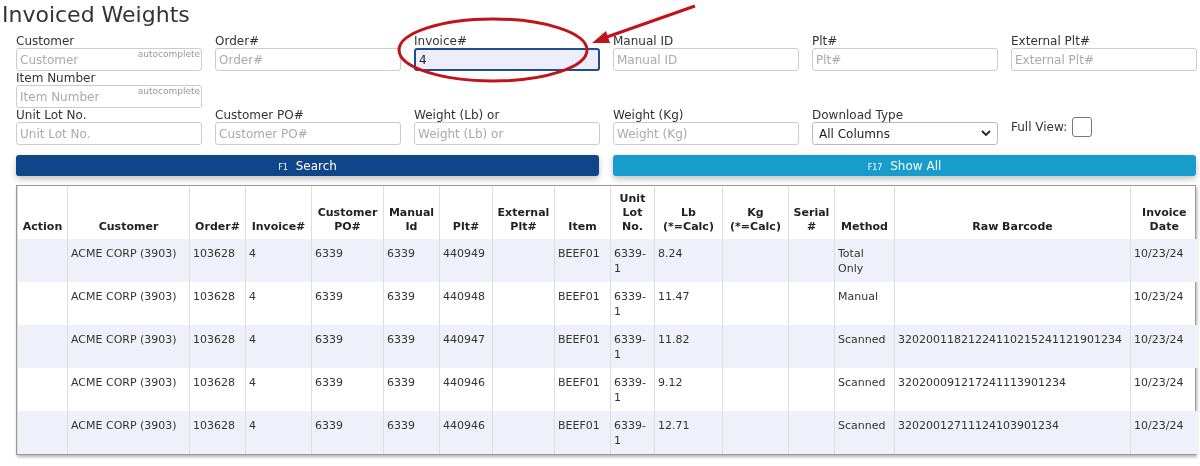  Describe the element at coordinates (507, 59) in the screenshot. I see `input-field: 4` at that location.